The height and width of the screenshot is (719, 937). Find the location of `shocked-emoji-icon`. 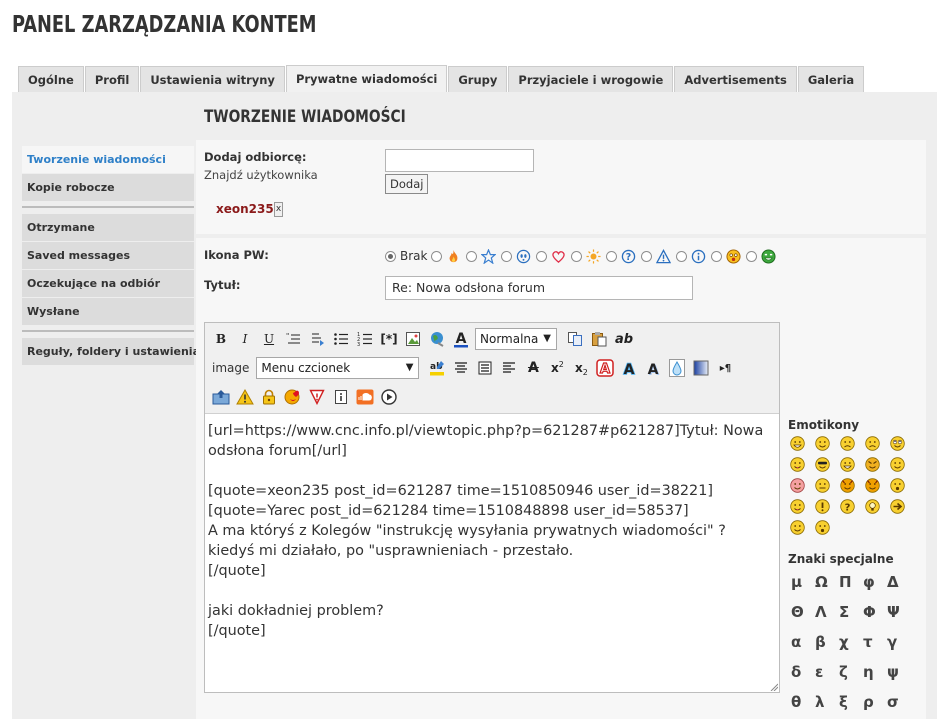

shocked-emoji-icon is located at coordinates (897, 485).